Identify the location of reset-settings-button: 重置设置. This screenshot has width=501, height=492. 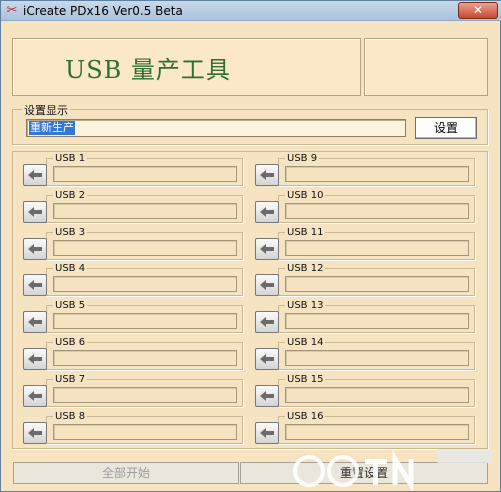
(364, 473).